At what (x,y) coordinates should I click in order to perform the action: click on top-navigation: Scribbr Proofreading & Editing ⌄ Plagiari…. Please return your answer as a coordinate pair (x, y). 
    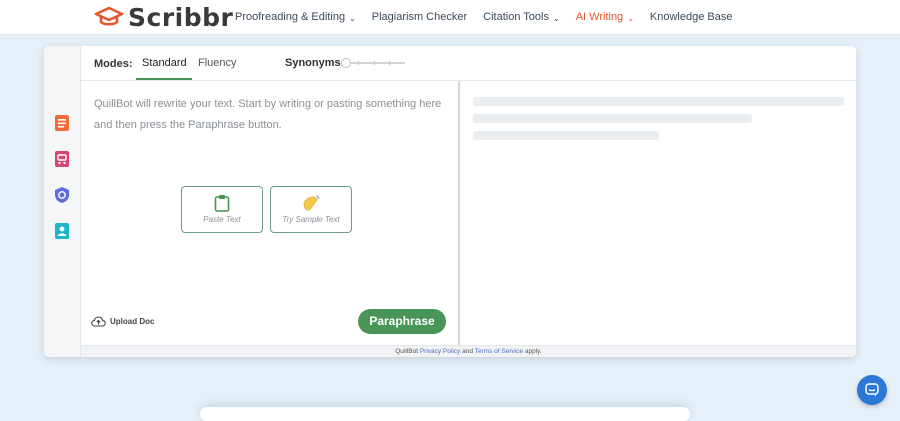
    Looking at the image, I should click on (450, 17).